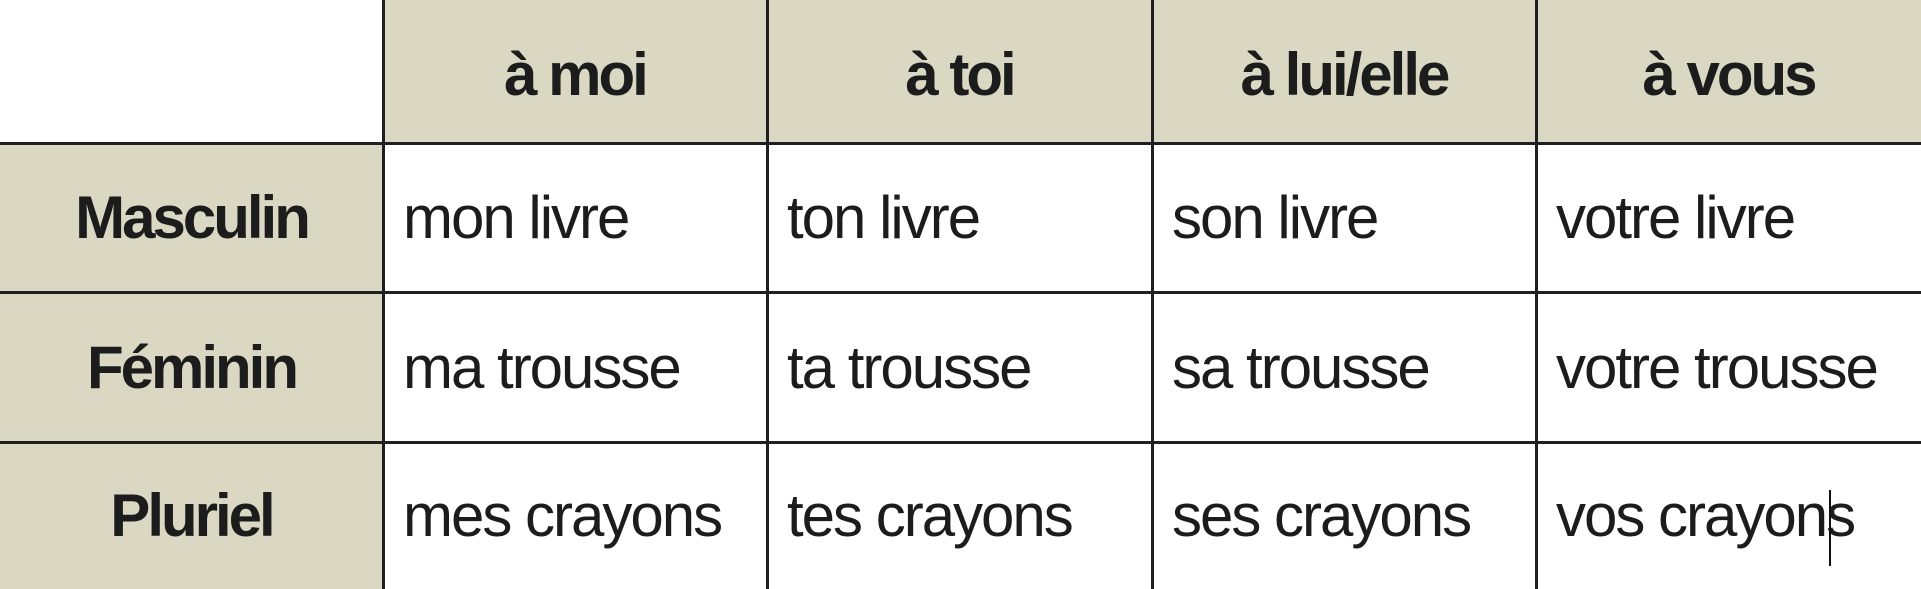 Image resolution: width=1921 pixels, height=589 pixels. Describe the element at coordinates (1830, 528) in the screenshot. I see `text-cursor` at that location.